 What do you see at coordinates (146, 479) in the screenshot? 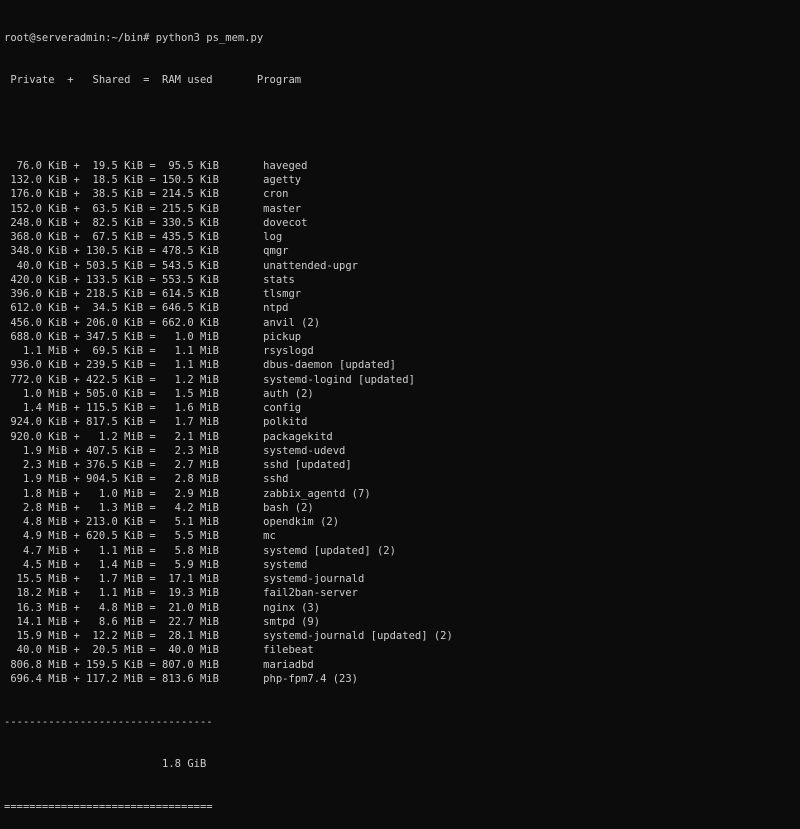
I see `process-row: 1.9 MiB + 904.5 KiB = 2.8 MiB sshd` at bounding box center [146, 479].